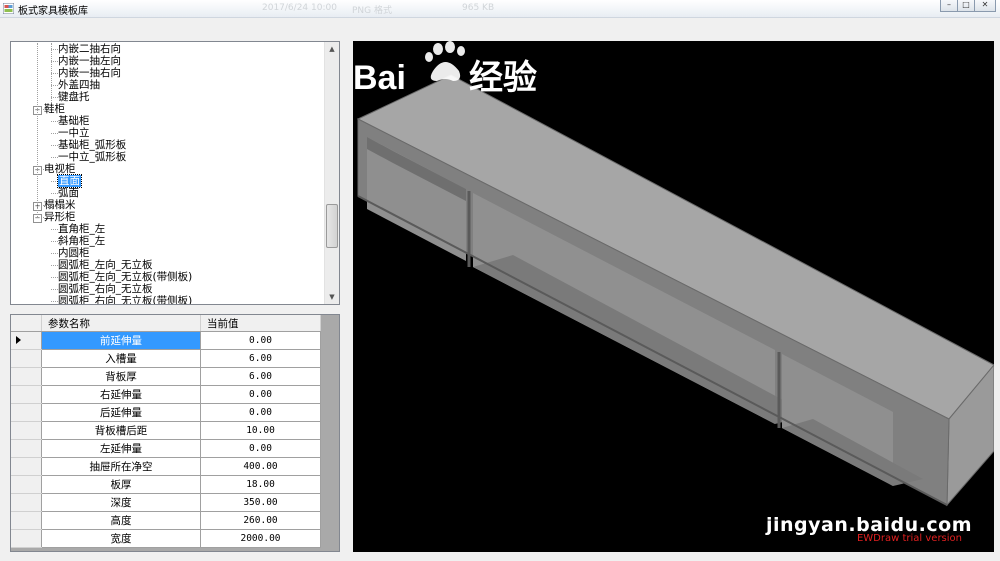 Image resolution: width=1000 pixels, height=561 pixels. Describe the element at coordinates (169, 181) in the screenshot. I see `tree-item: 直面` at that location.